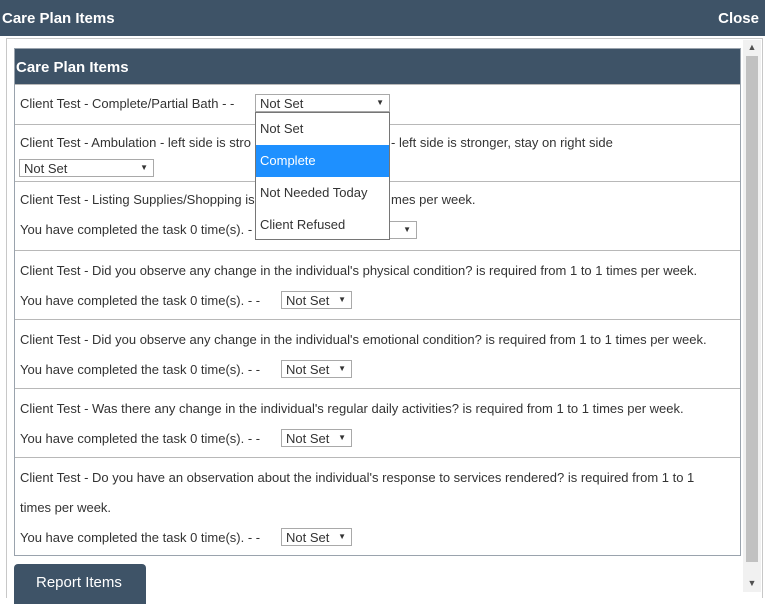  I want to click on window-titlebar: Care Plan Items Close, so click(382, 18).